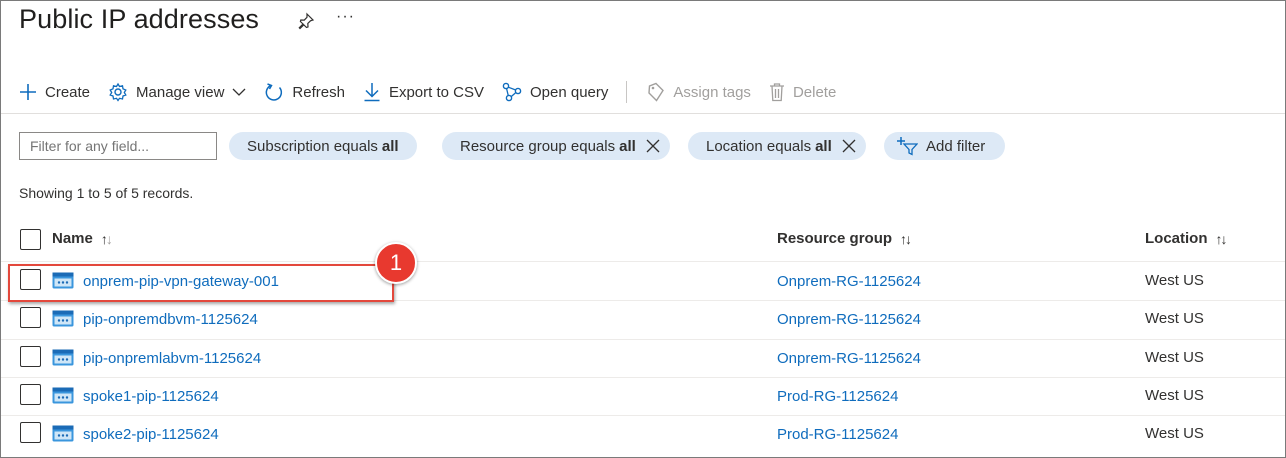 This screenshot has width=1286, height=458. I want to click on refresh-label: Refresh, so click(318, 92).